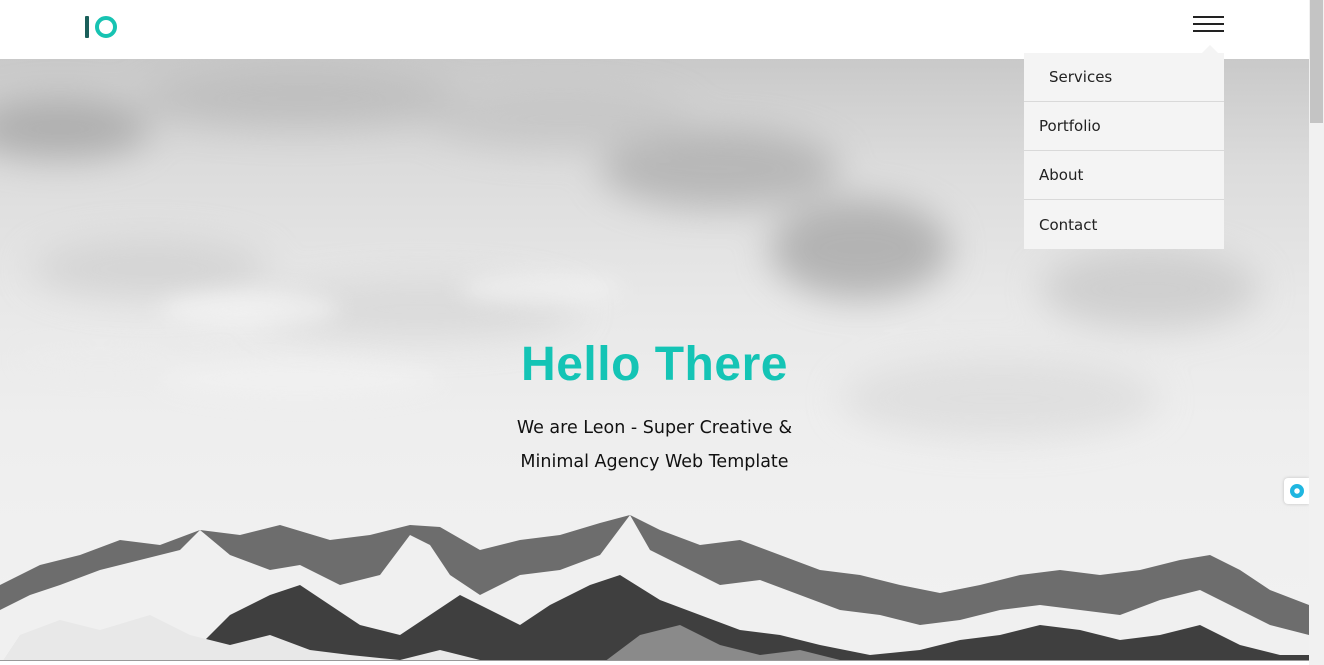 The image size is (1324, 665). Describe the element at coordinates (1124, 126) in the screenshot. I see `menu-item-portfolio: Portfolio` at that location.